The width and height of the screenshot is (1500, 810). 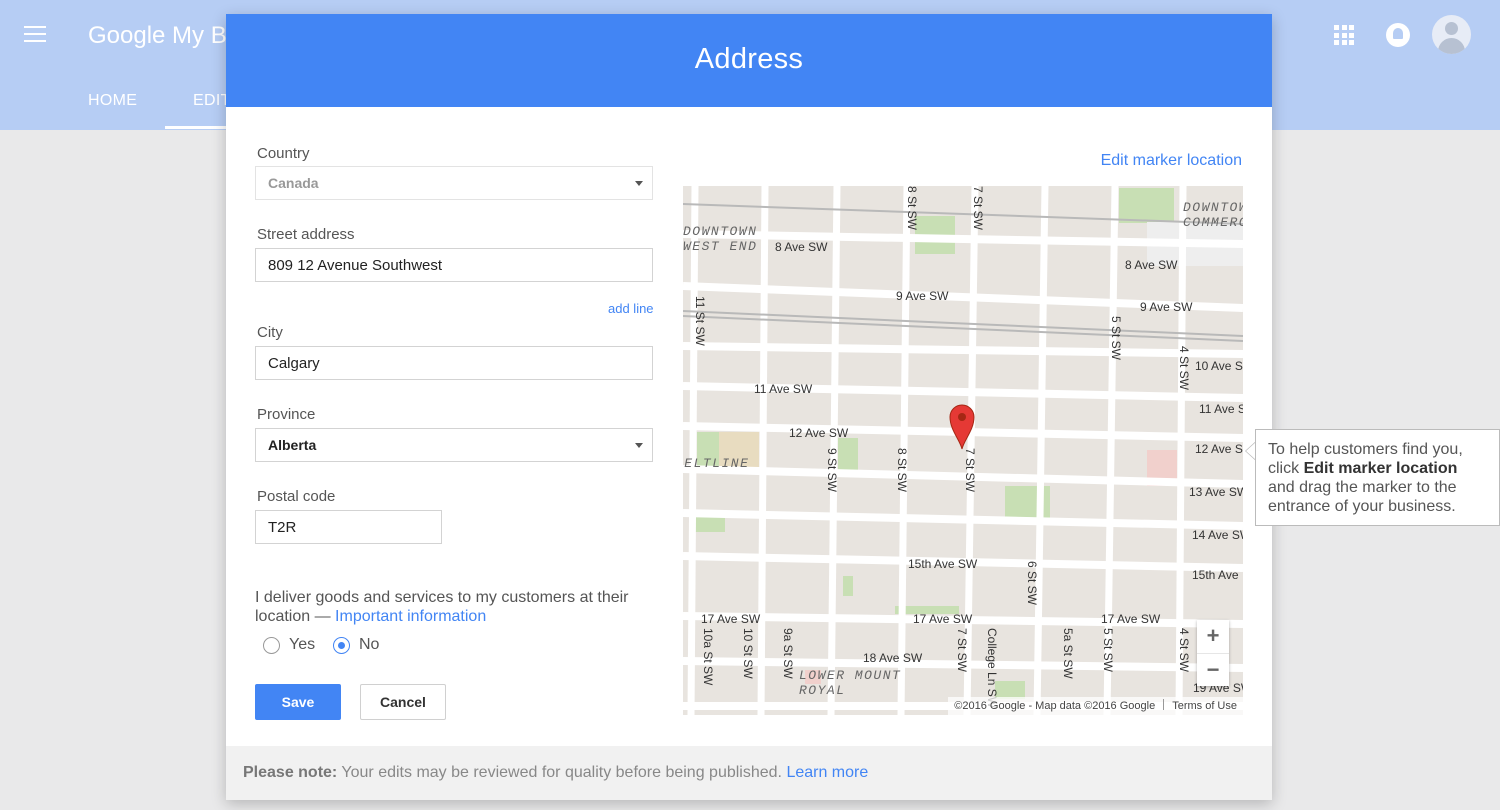 What do you see at coordinates (1213, 636) in the screenshot?
I see `zoom-in-button: +` at bounding box center [1213, 636].